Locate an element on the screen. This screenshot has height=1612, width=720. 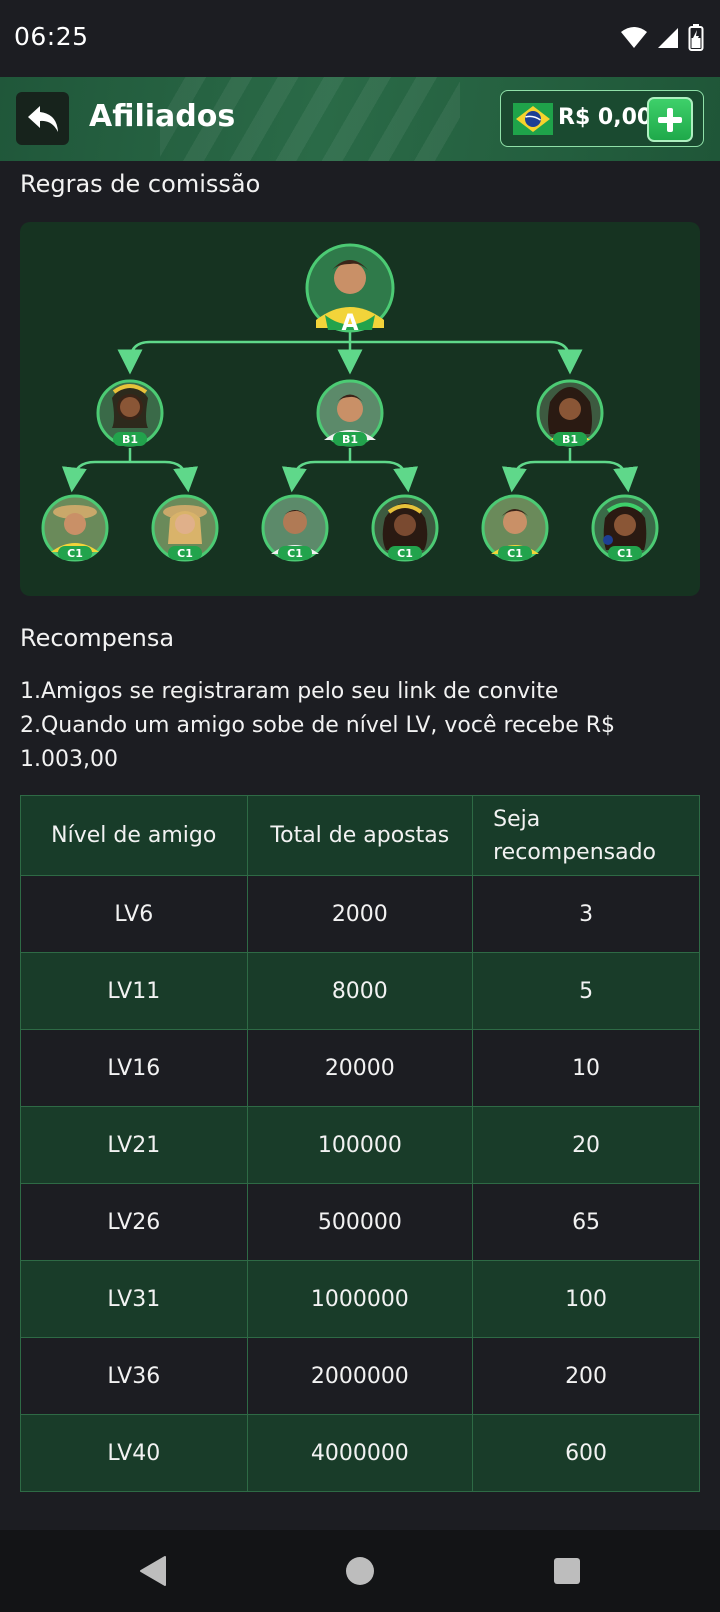
status-time: 06:25 is located at coordinates (51, 36).